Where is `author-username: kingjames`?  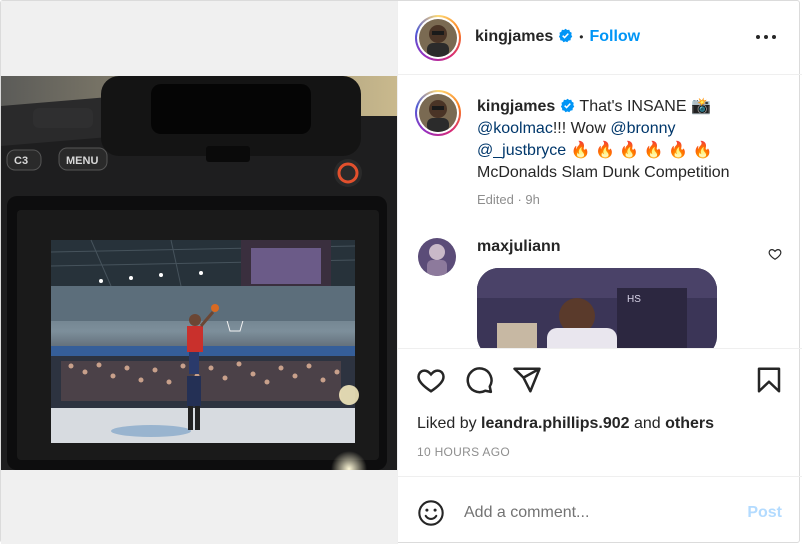 author-username: kingjames is located at coordinates (514, 36).